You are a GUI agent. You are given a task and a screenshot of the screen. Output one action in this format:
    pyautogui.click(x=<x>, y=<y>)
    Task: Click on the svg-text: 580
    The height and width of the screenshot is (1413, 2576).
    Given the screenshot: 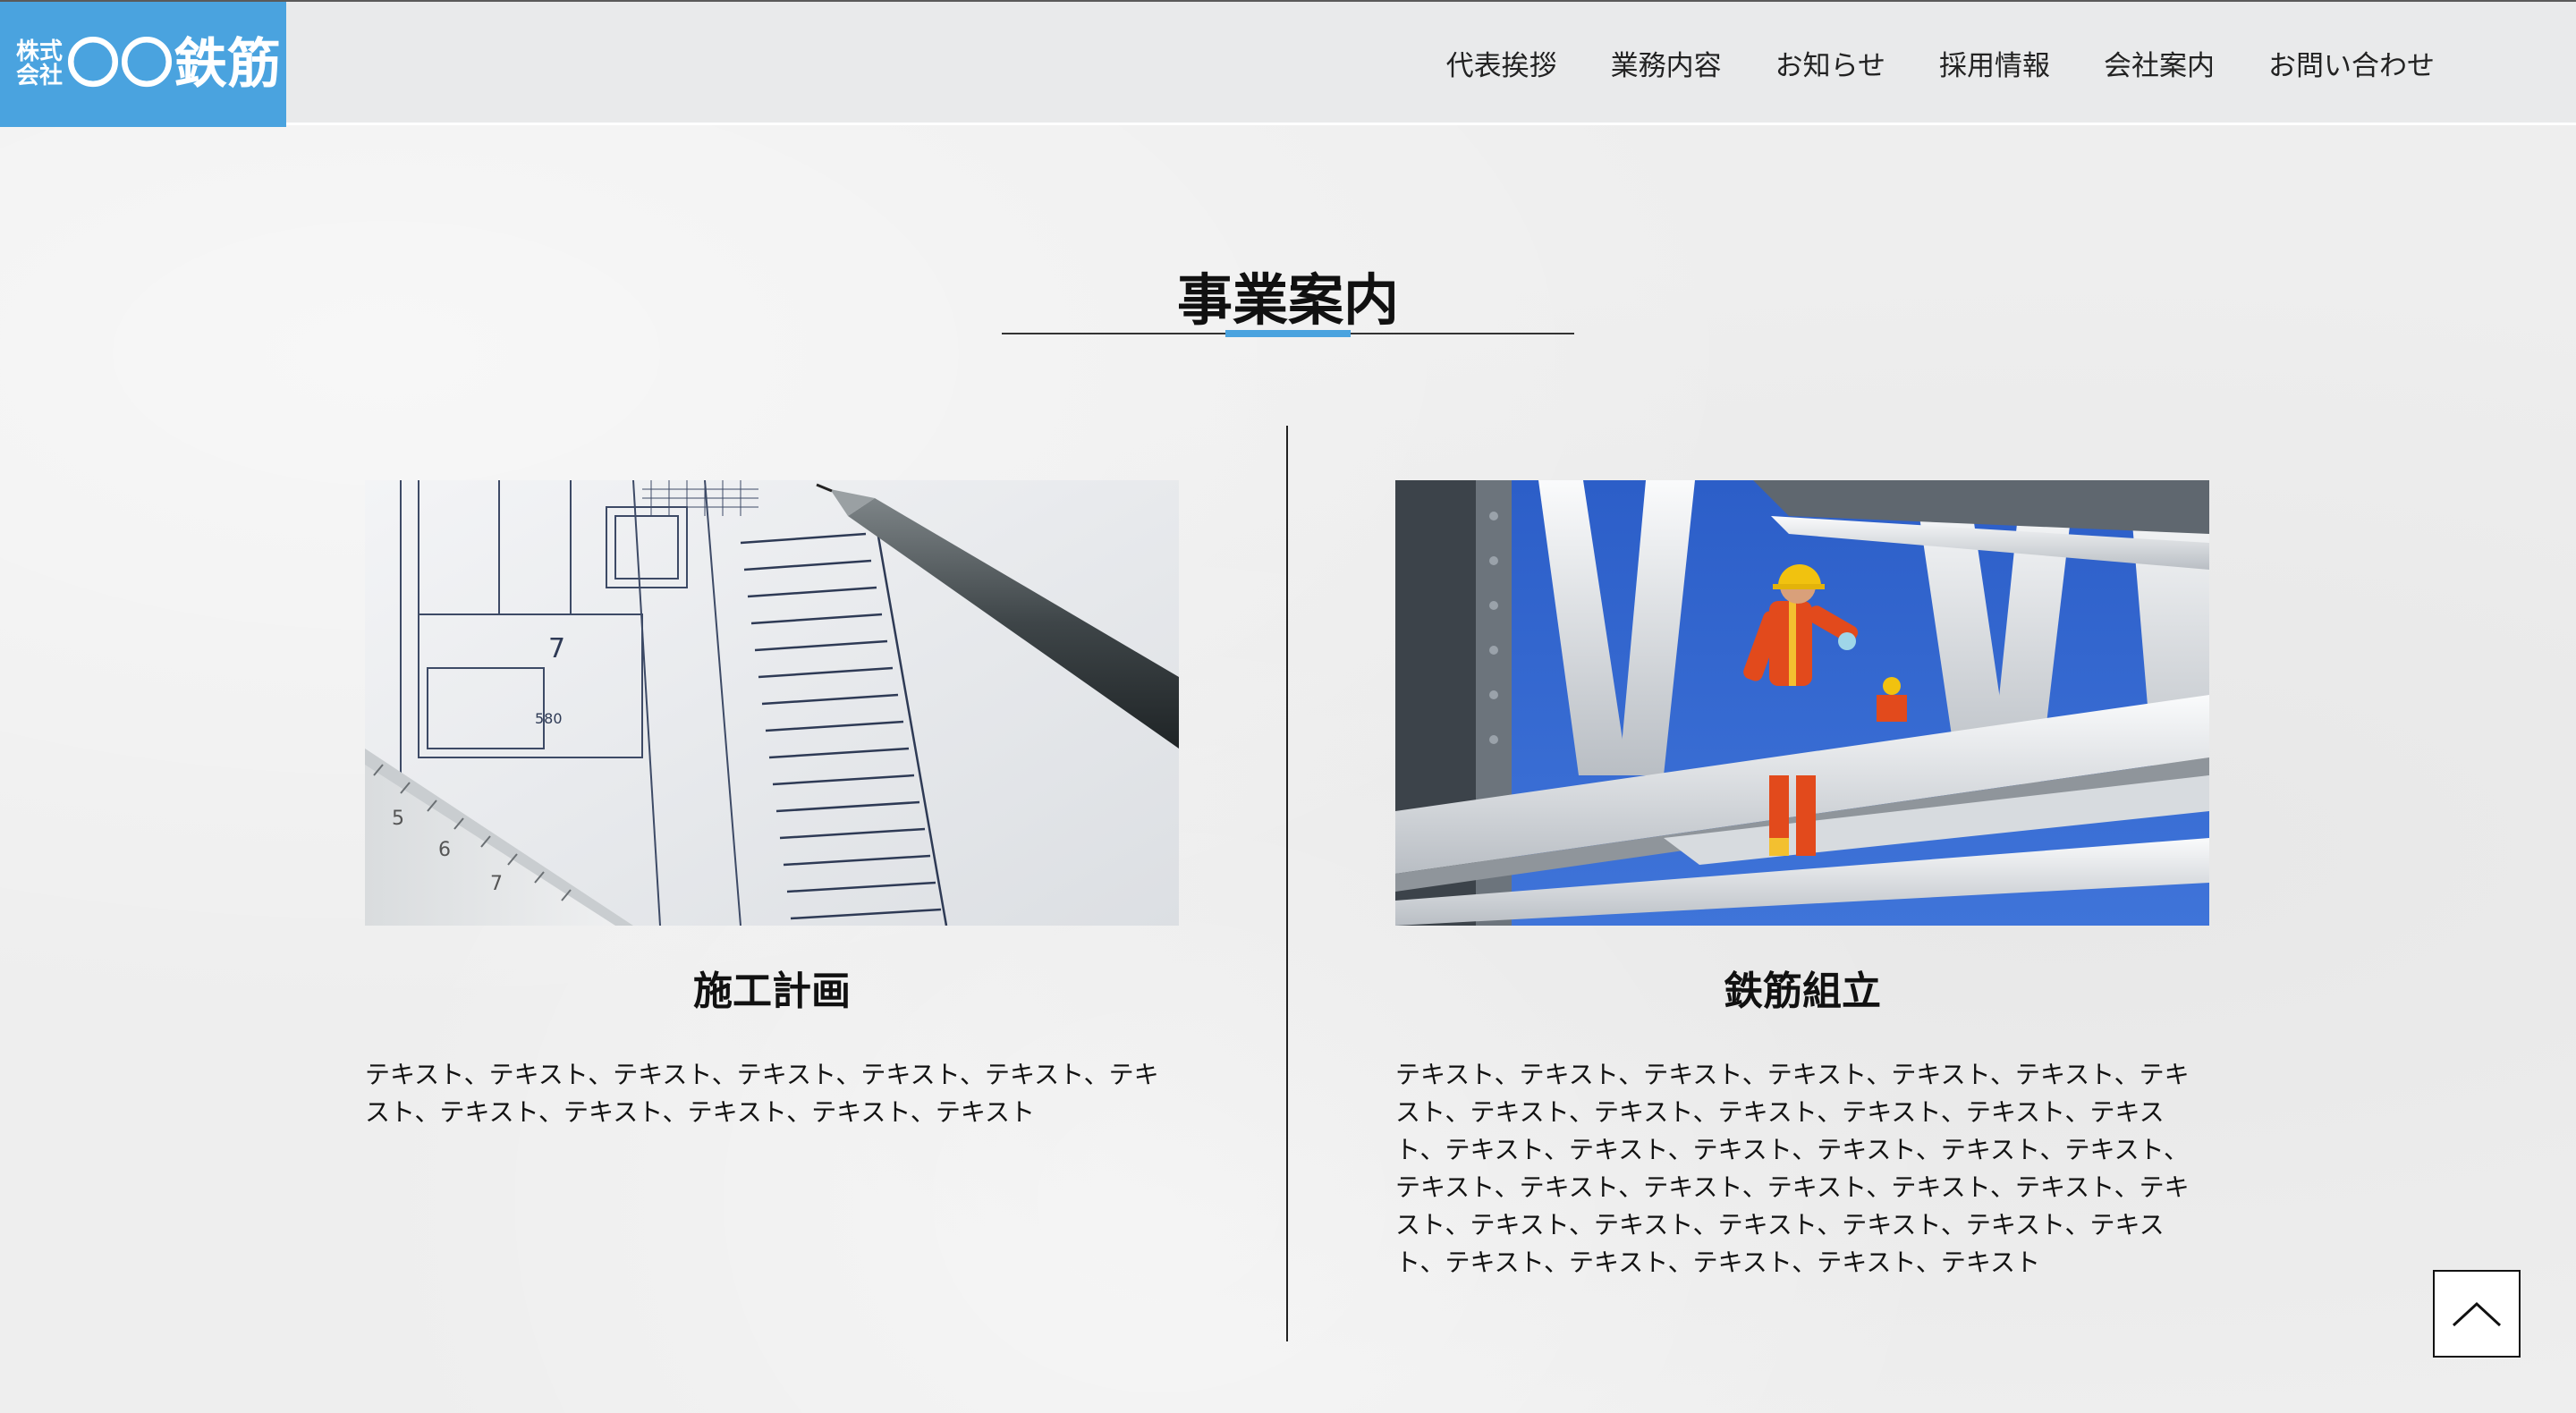 What is the action you would take?
    pyautogui.click(x=549, y=718)
    